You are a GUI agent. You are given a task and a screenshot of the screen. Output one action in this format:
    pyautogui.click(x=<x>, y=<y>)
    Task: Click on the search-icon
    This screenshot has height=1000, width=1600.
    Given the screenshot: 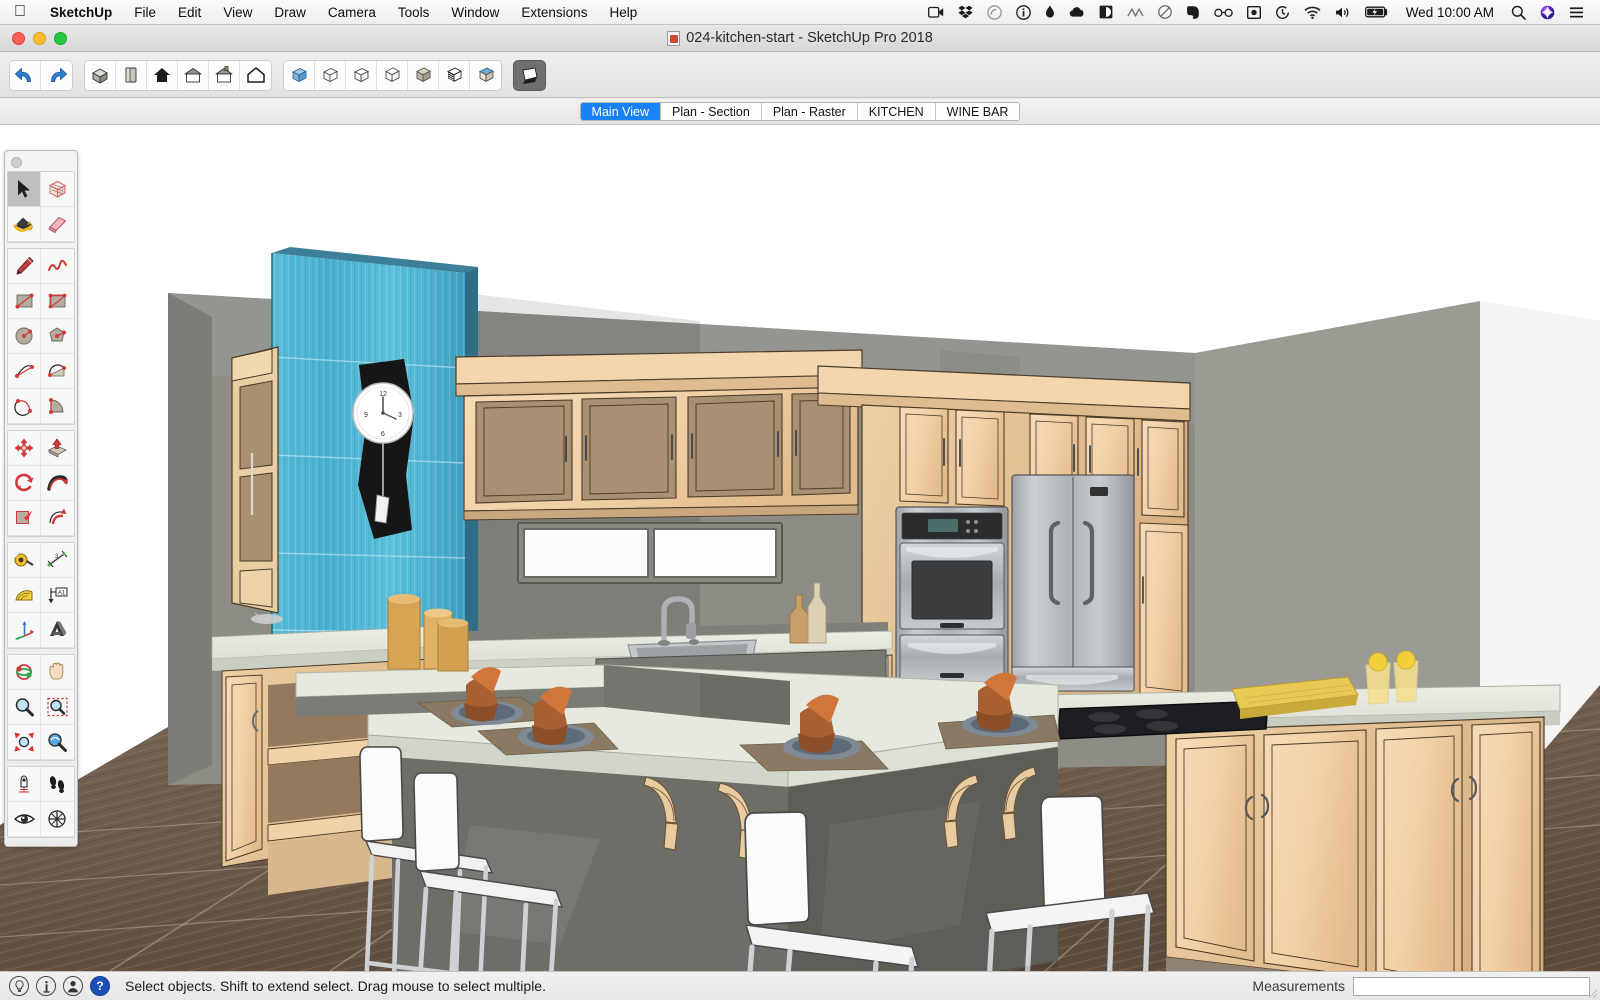 What is the action you would take?
    pyautogui.click(x=1518, y=12)
    